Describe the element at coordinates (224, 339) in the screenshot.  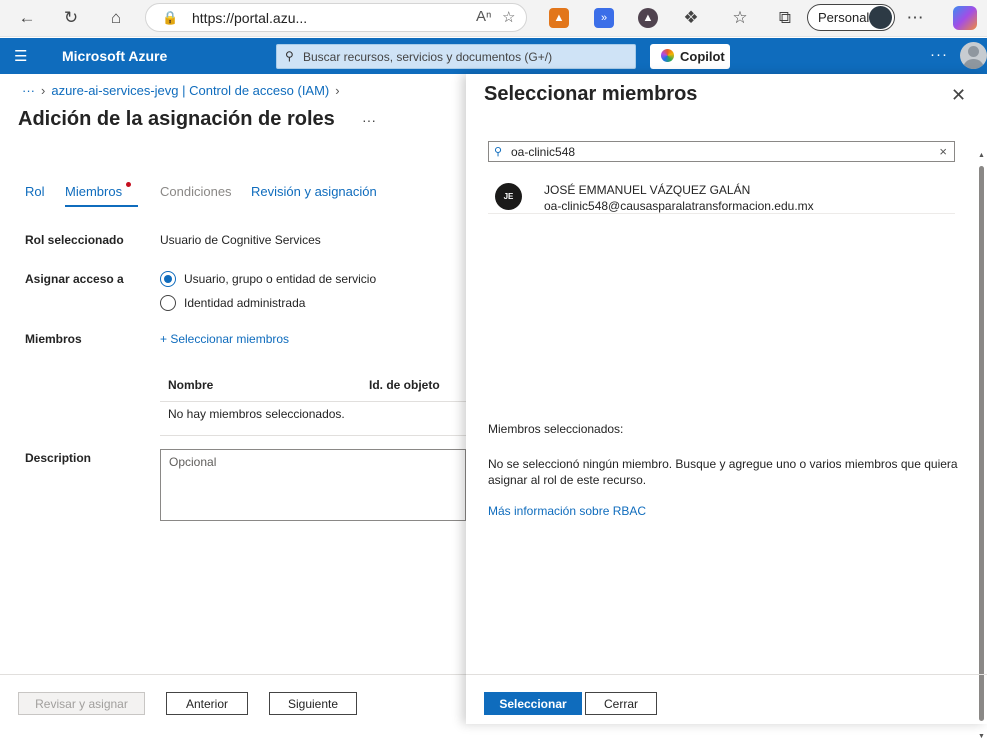
I see `select-members-link: + Seleccionar miembros` at that location.